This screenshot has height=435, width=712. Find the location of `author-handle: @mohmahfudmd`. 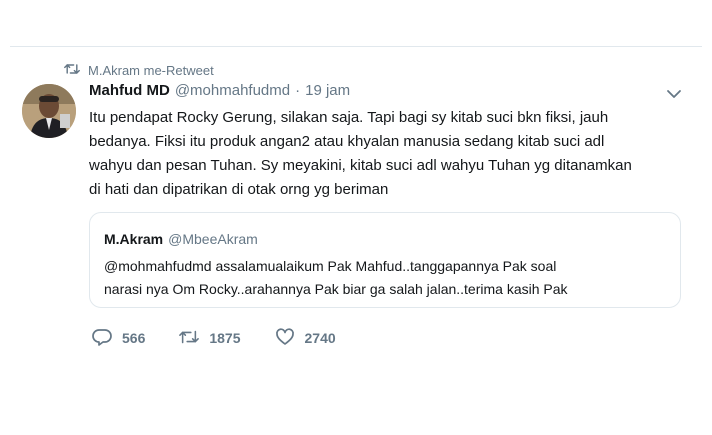

author-handle: @mohmahfudmd is located at coordinates (232, 90).